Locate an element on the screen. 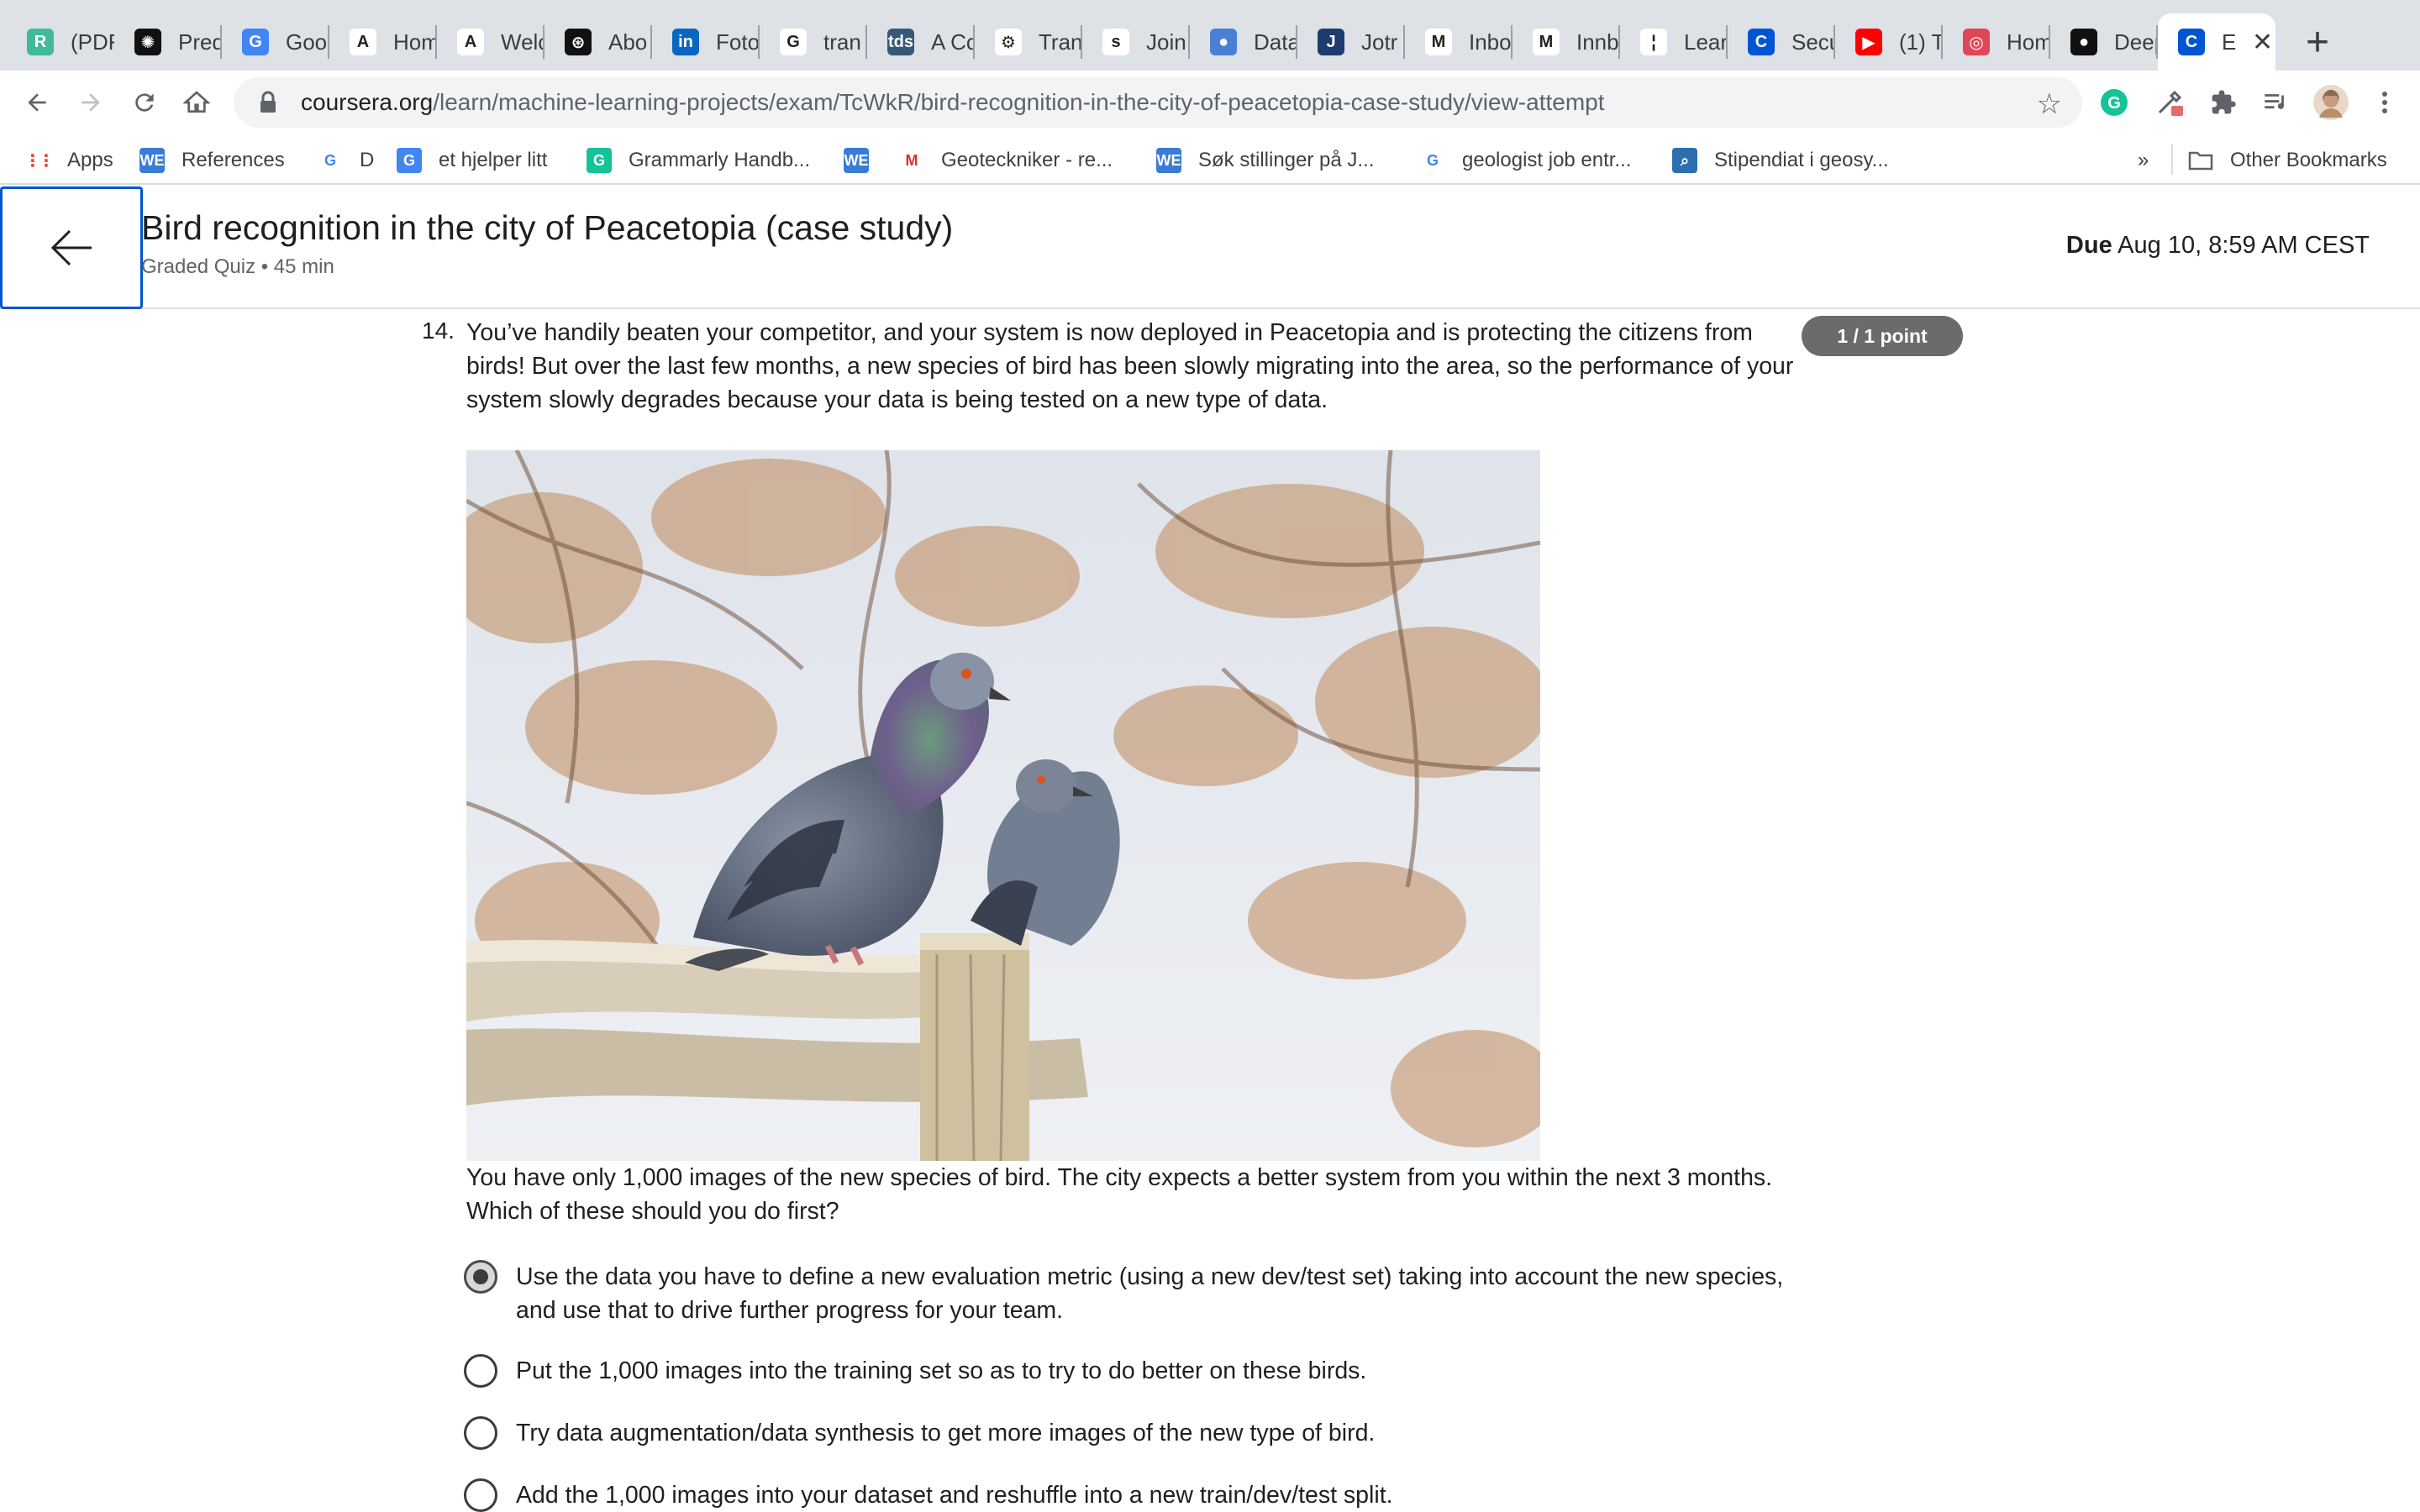 The height and width of the screenshot is (1512, 2420). home-icon is located at coordinates (196, 102).